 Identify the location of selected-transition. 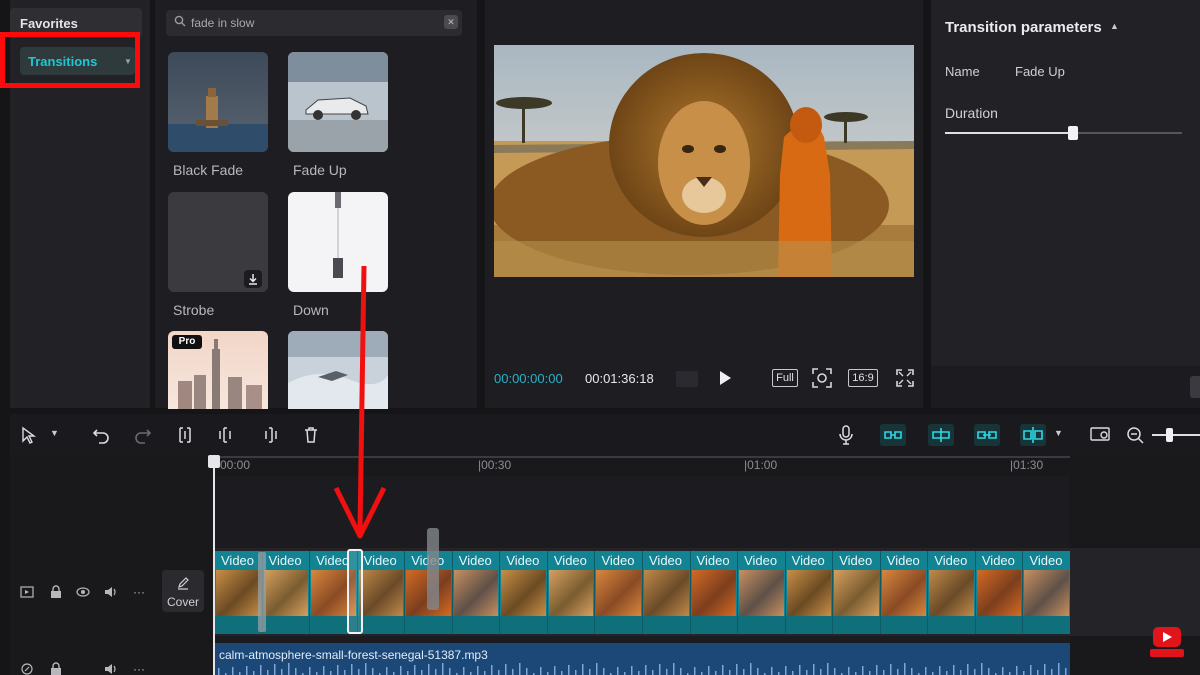
(355, 591).